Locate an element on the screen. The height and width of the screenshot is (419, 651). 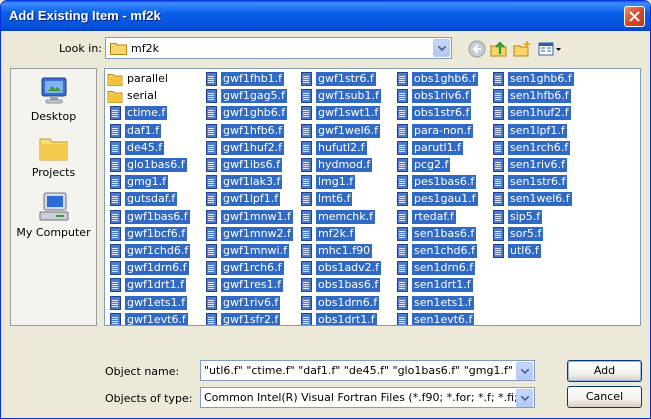
file-name: hydmod.f is located at coordinates (344, 165).